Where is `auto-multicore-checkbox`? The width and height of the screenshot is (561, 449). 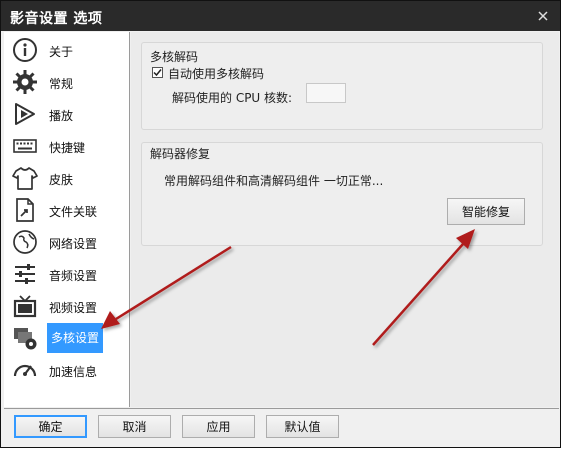 auto-multicore-checkbox is located at coordinates (157, 72).